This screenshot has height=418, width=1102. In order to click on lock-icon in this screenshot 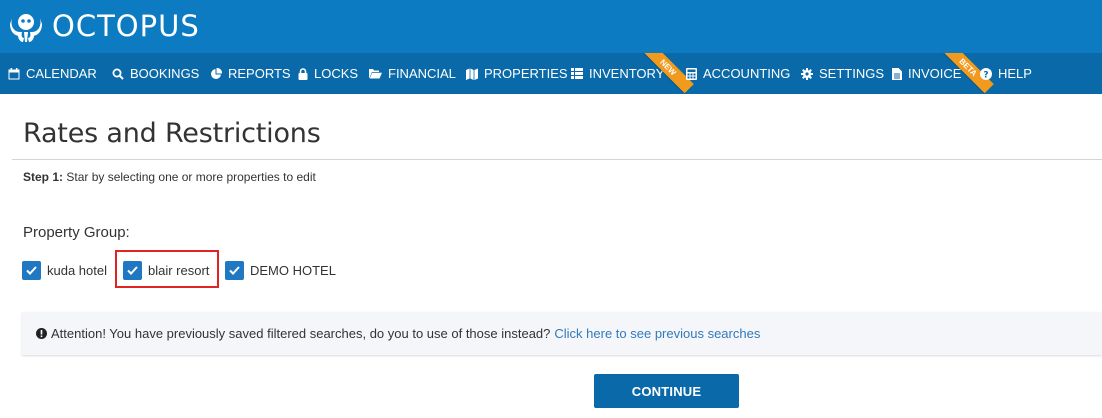, I will do `click(303, 73)`.